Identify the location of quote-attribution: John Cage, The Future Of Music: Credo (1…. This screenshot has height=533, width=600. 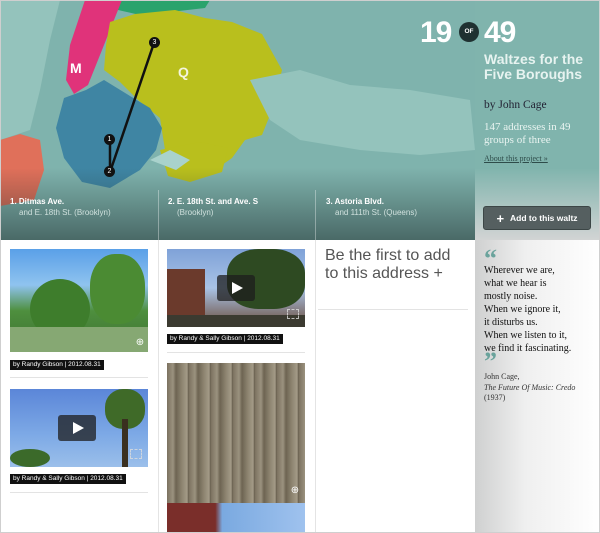
(541, 388).